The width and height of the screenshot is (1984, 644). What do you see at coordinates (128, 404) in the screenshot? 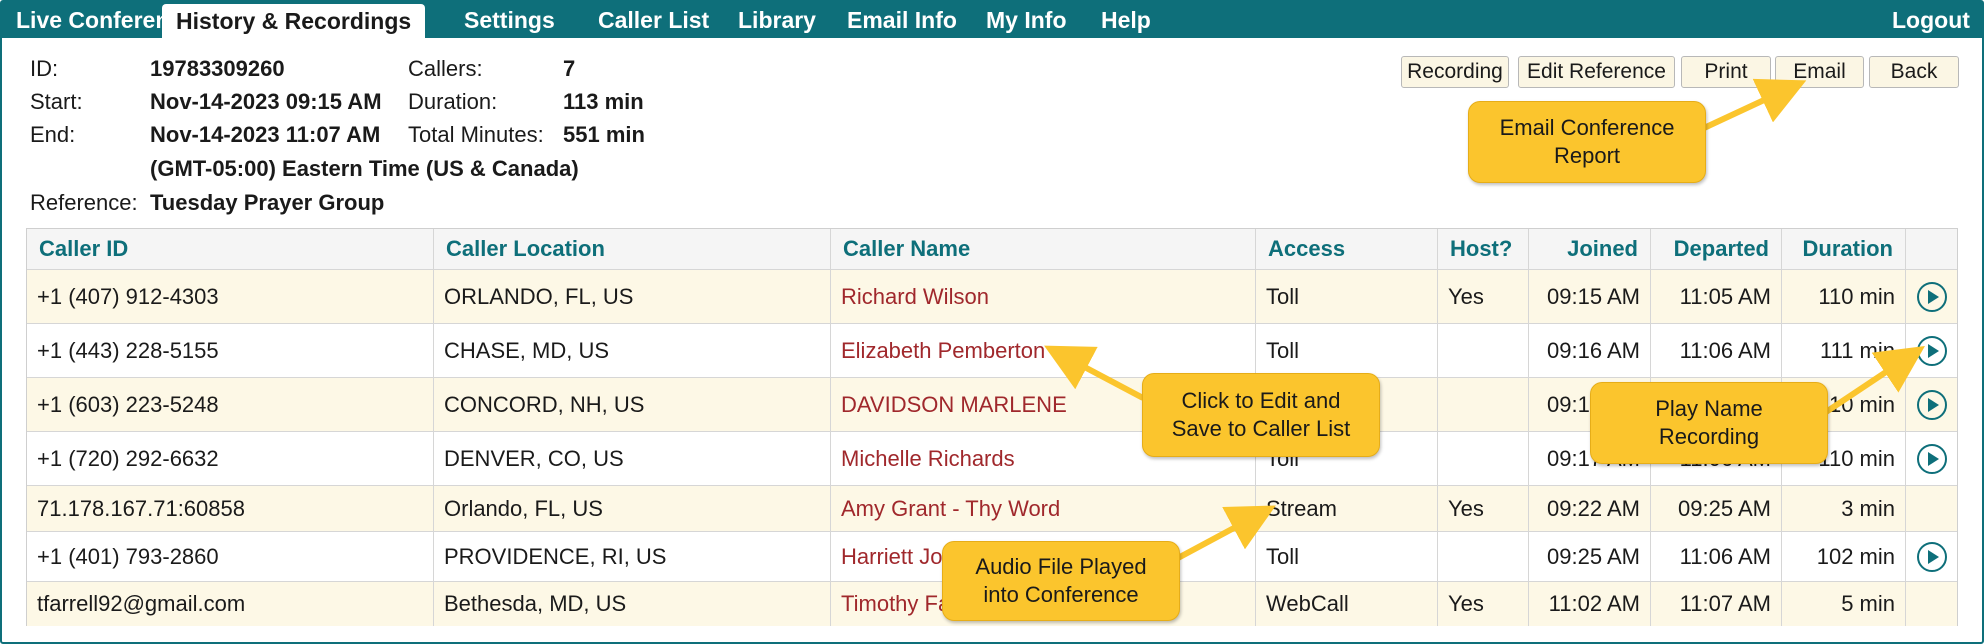
I see `cell-caller-id-text: +1 (603) 223-5248` at bounding box center [128, 404].